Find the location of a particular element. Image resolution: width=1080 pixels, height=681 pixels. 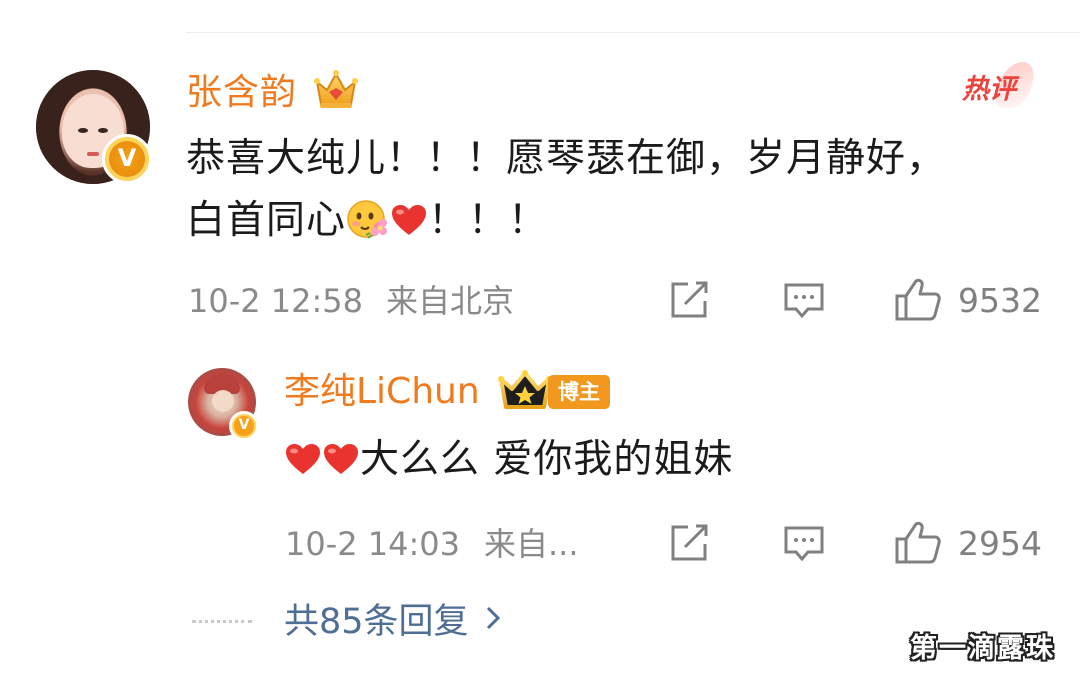

comment-segment: 白首同心 is located at coordinates (266, 220).